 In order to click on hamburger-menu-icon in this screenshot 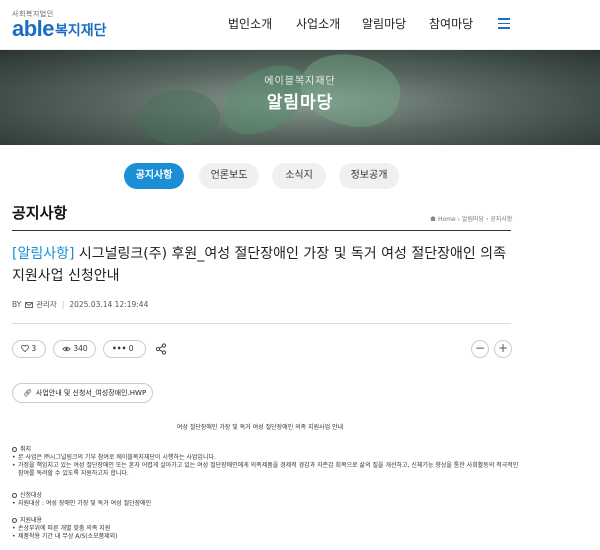, I will do `click(505, 24)`.